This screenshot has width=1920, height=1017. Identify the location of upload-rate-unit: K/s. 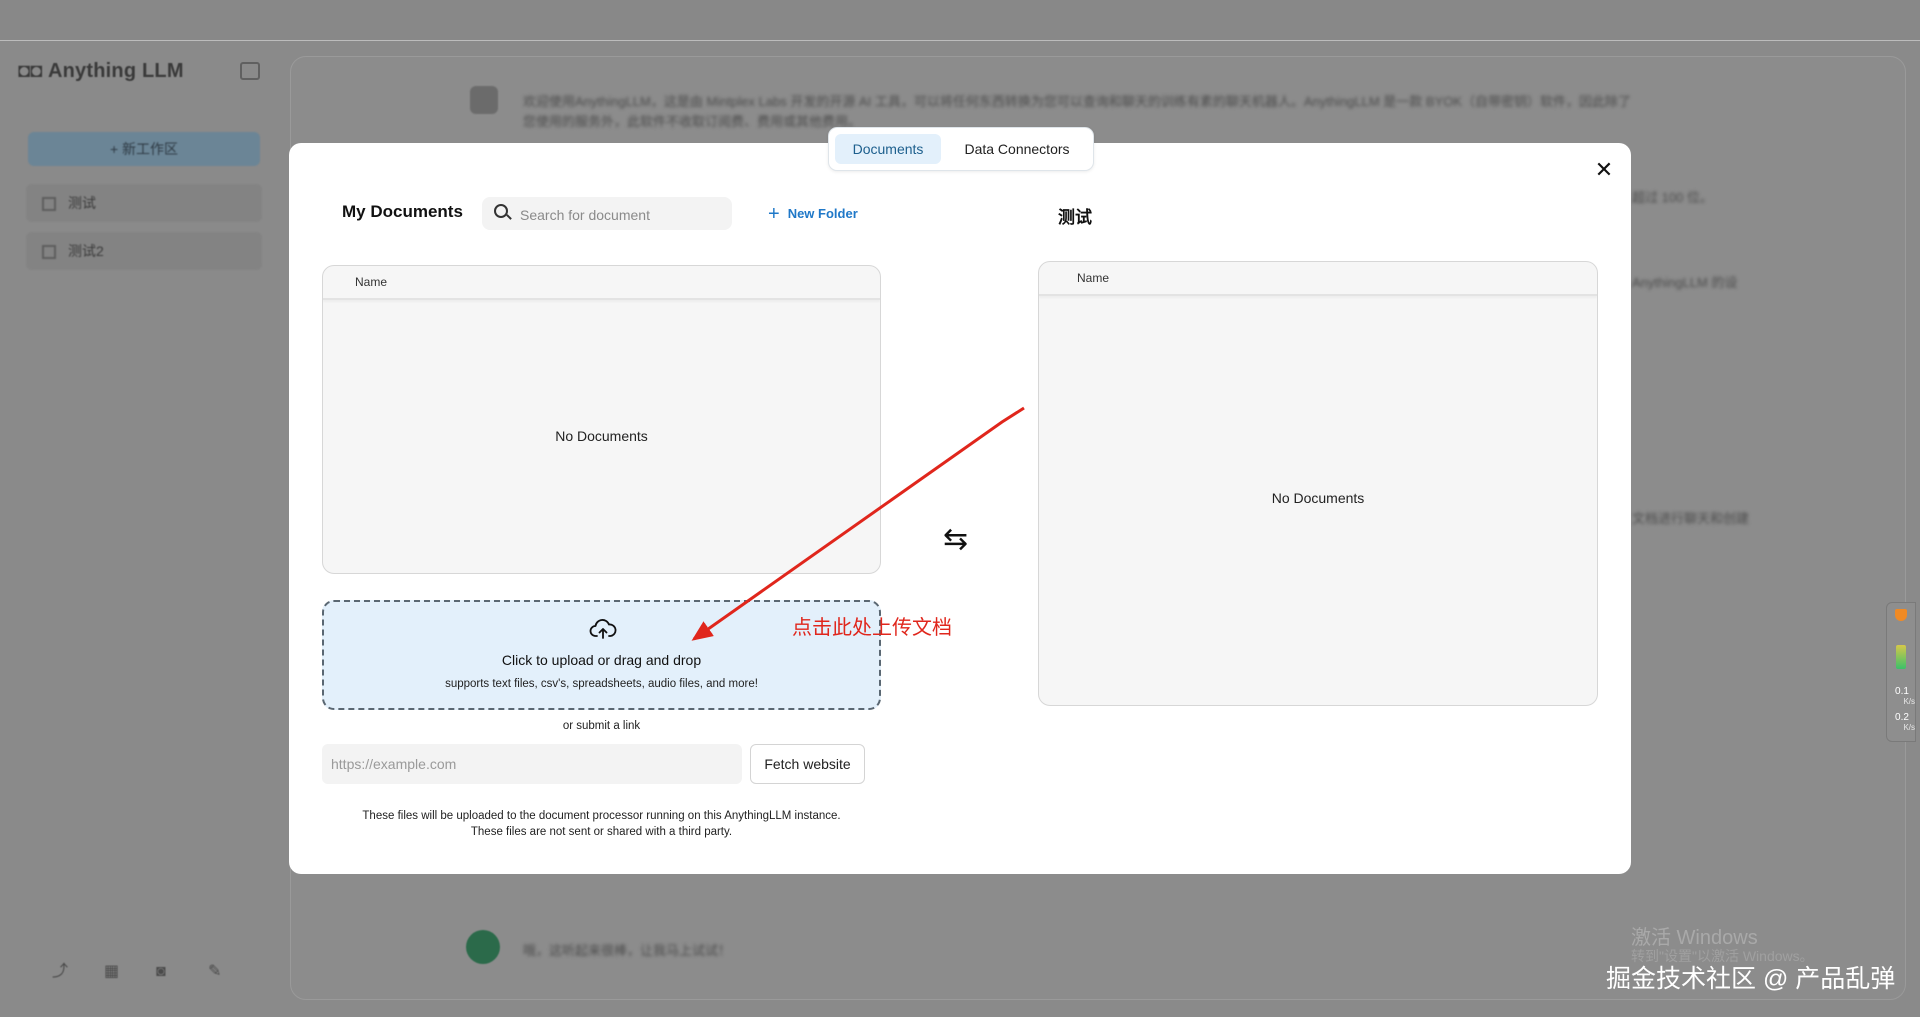
(1909, 701).